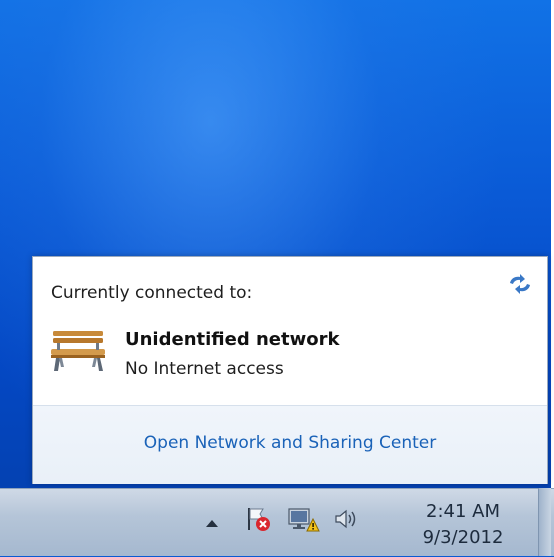  What do you see at coordinates (303, 519) in the screenshot?
I see `network-warning-icon` at bounding box center [303, 519].